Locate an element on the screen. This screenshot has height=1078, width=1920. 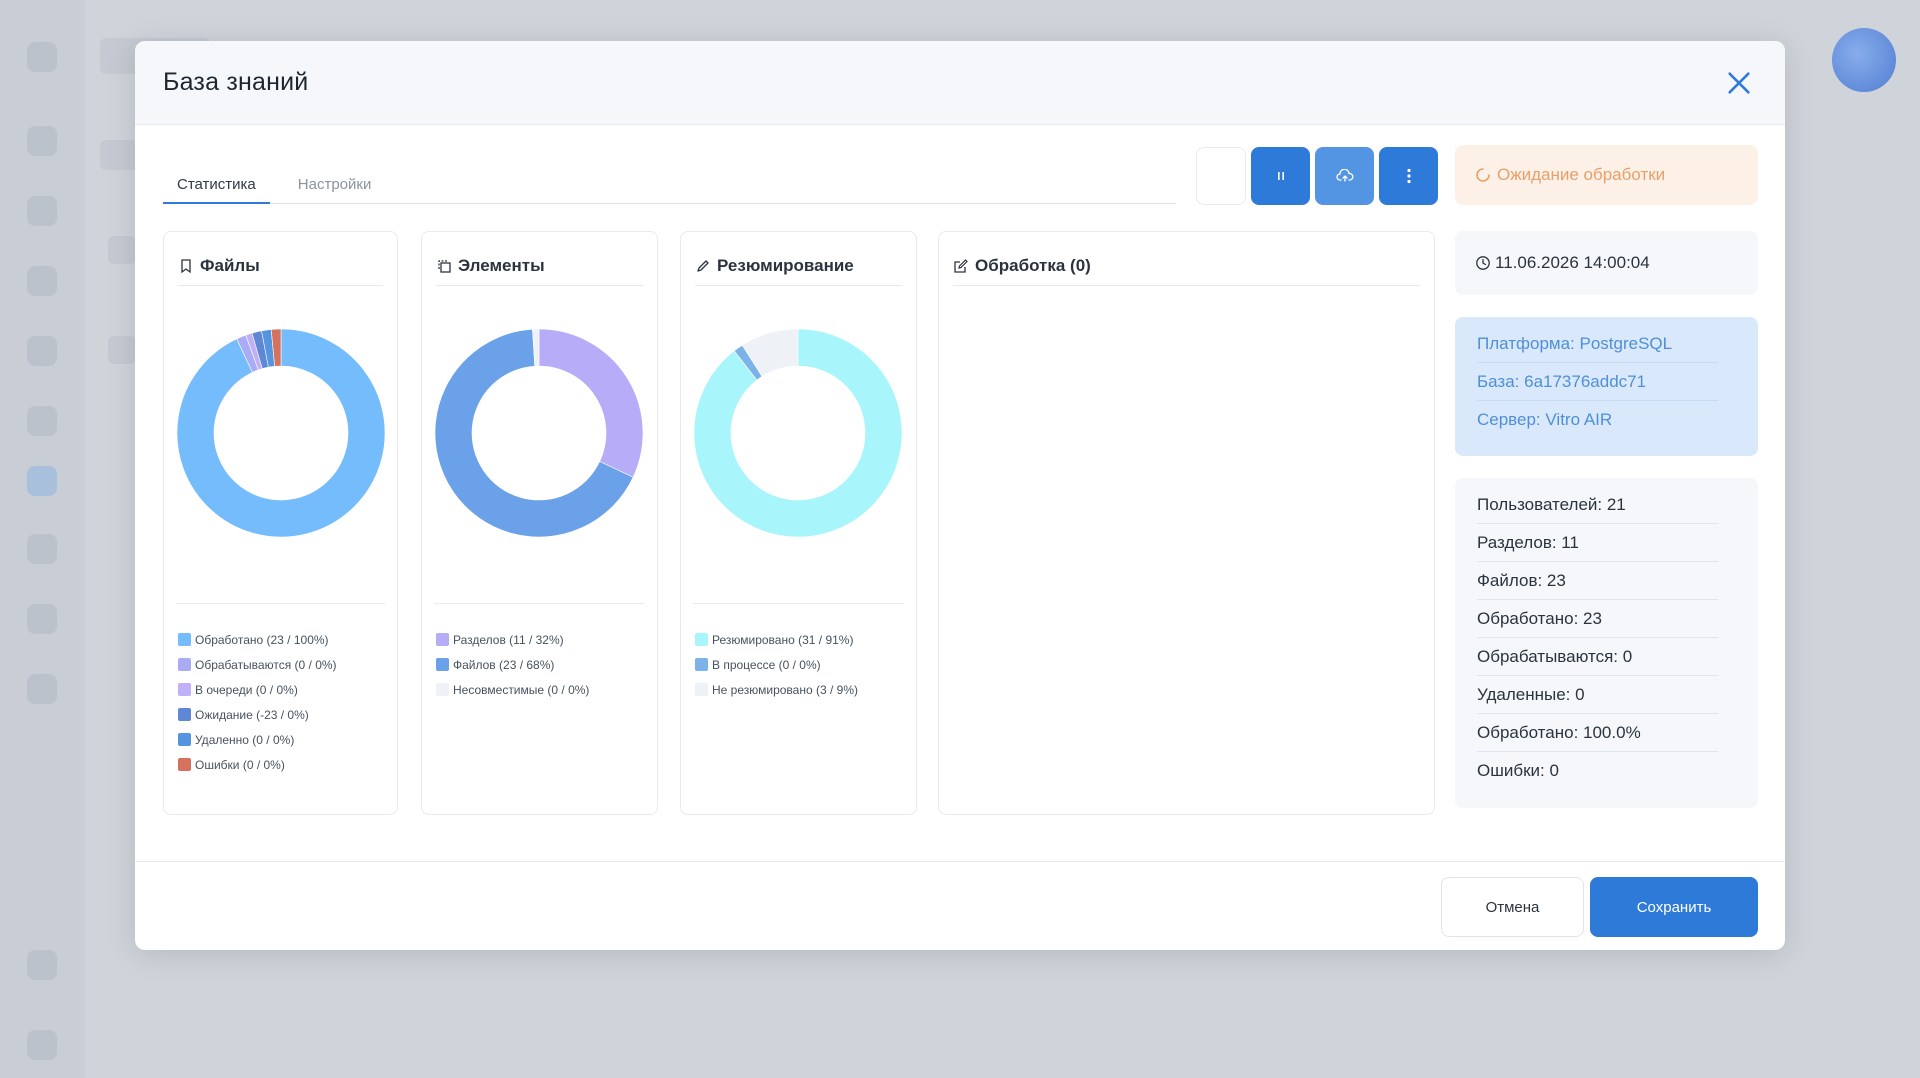
toolbar is located at coordinates (1317, 176).